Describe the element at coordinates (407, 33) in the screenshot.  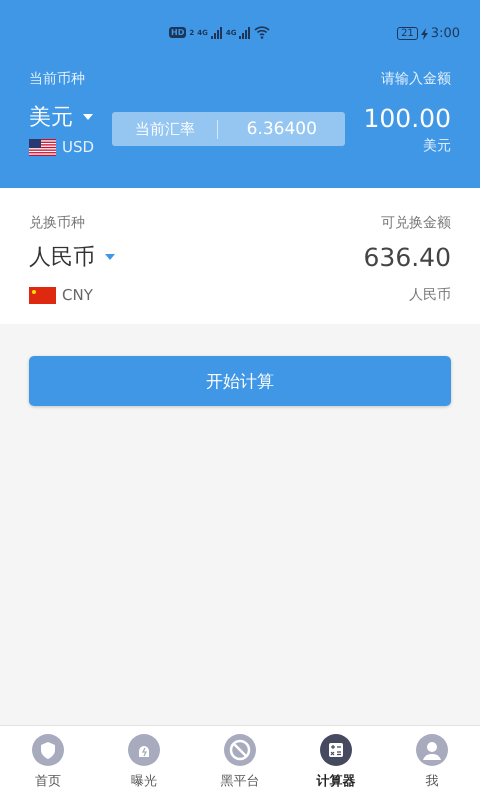
I see `battery-level: 21` at that location.